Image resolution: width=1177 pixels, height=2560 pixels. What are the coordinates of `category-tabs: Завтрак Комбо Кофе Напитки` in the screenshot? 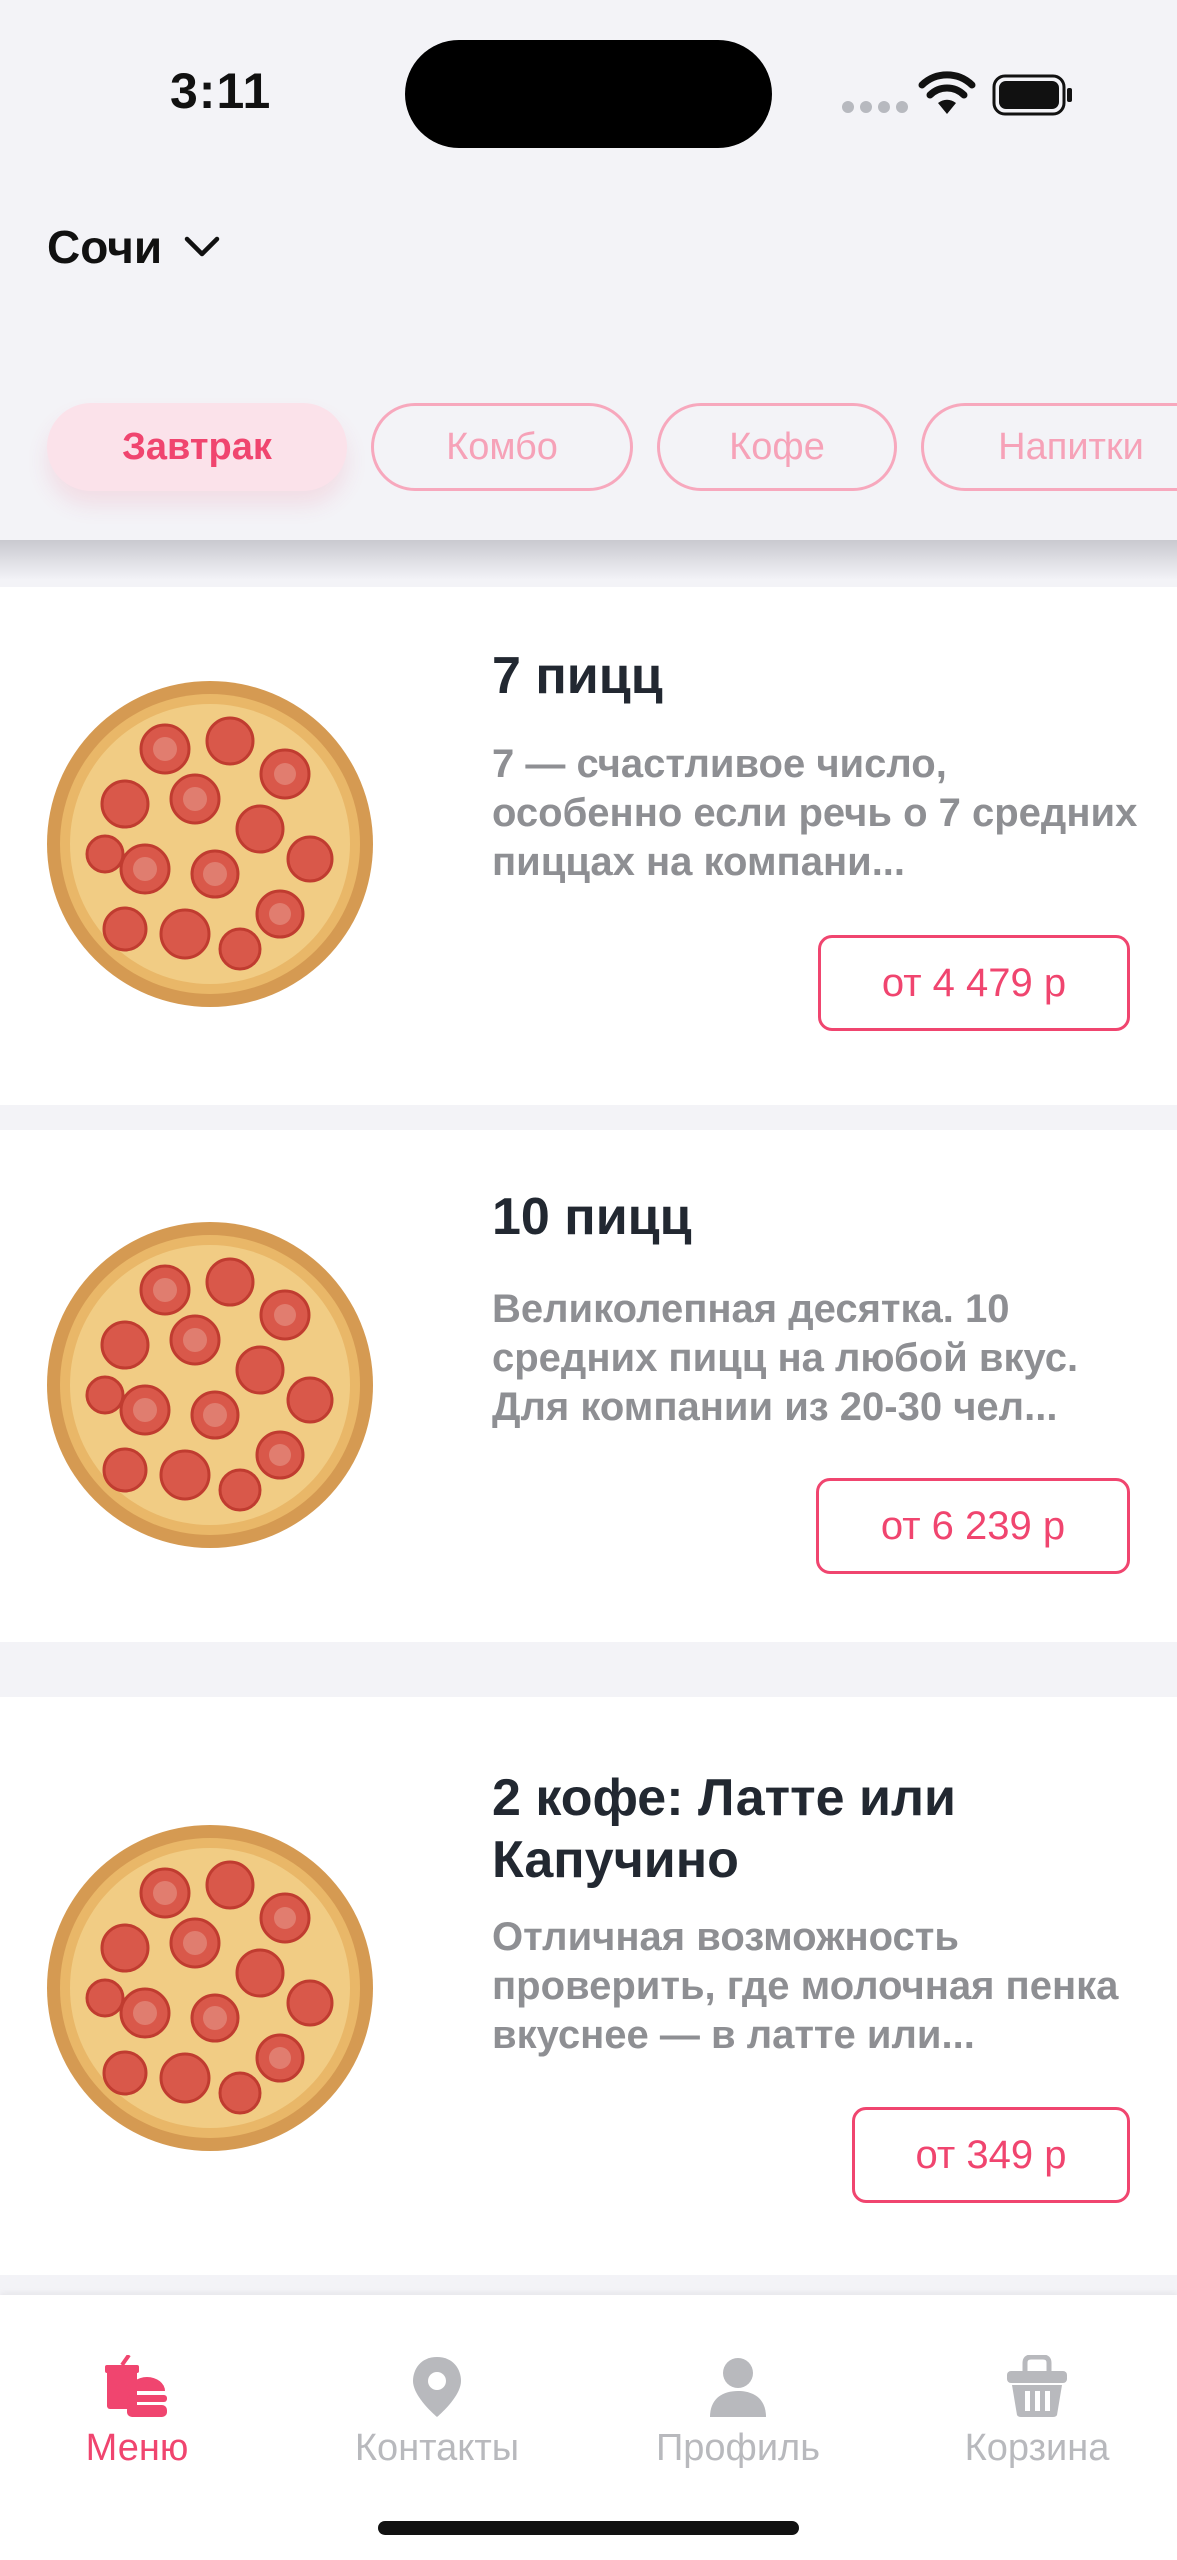 It's located at (612, 447).